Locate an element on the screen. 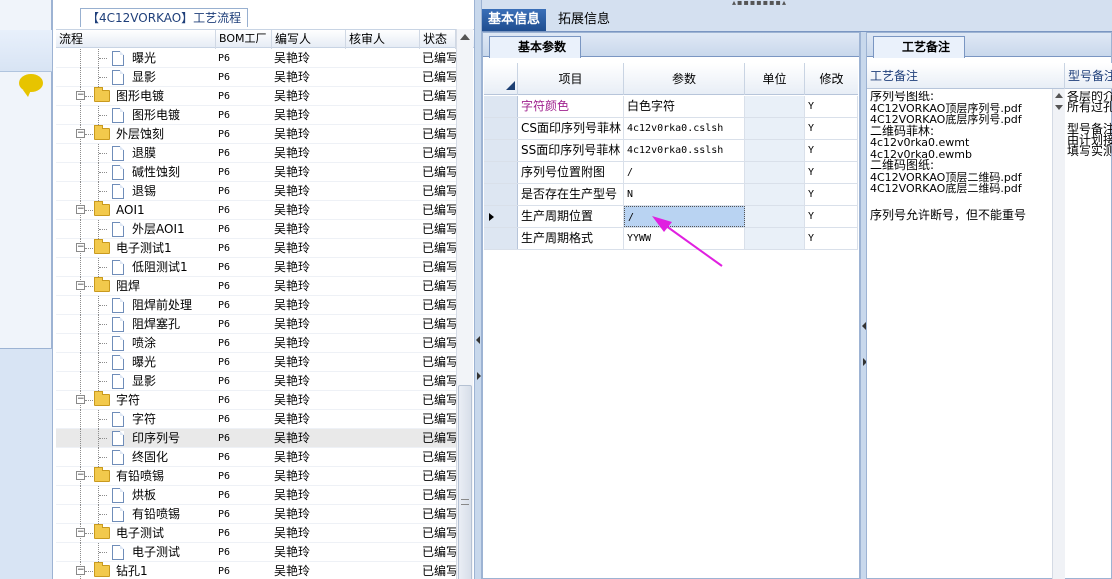 The width and height of the screenshot is (1112, 579). tree-node: 电子测试 is located at coordinates (134, 552).